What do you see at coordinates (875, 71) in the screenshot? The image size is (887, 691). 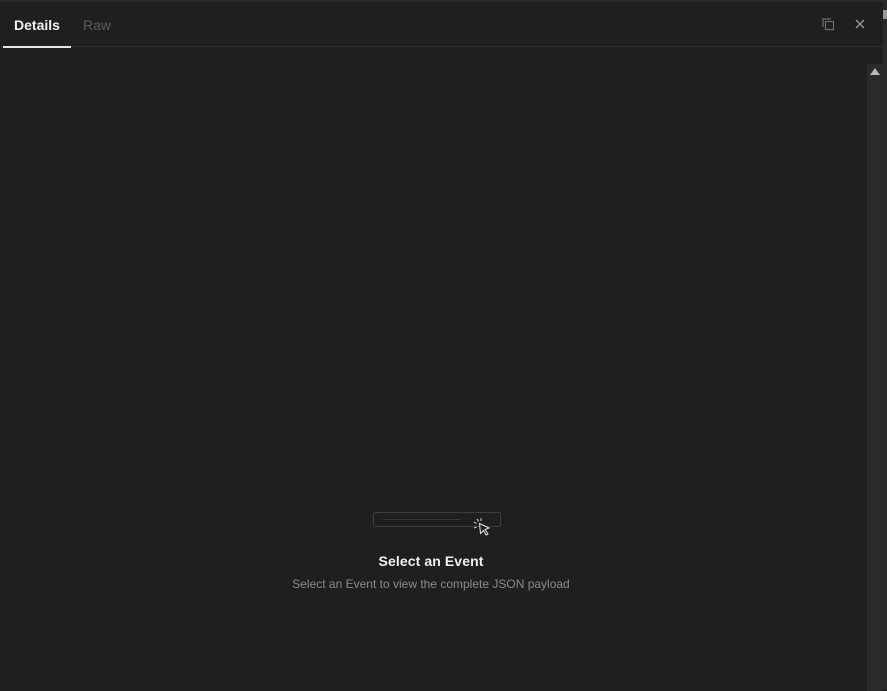 I see `scroll-up-arrow-icon` at bounding box center [875, 71].